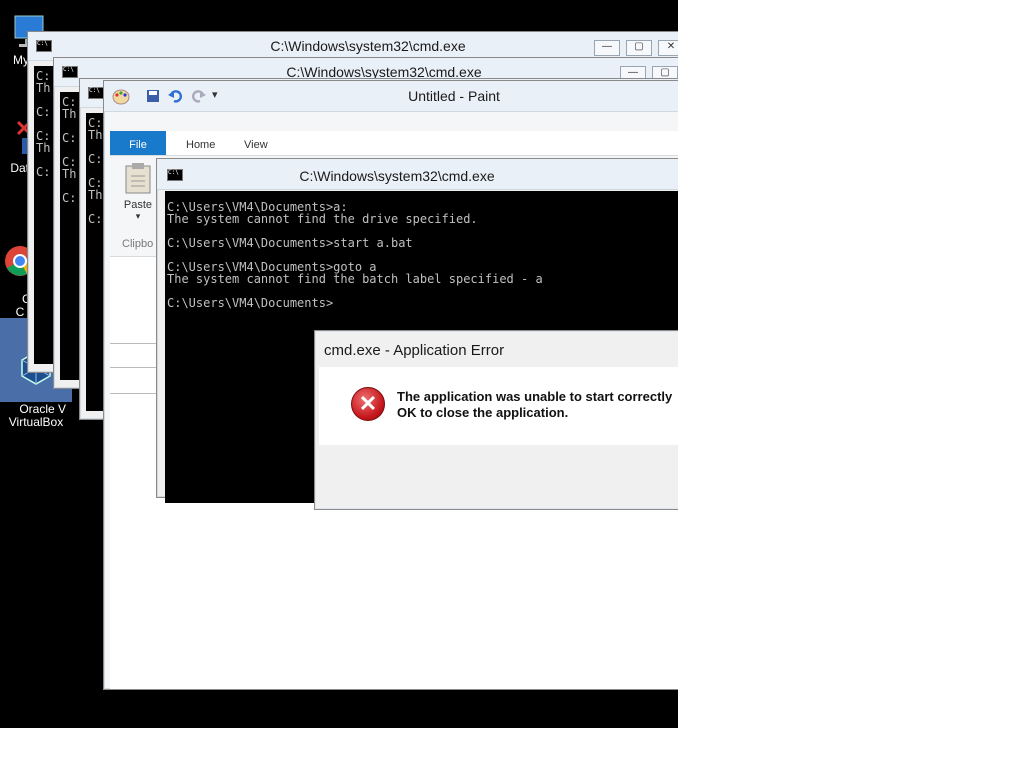  I want to click on desktop-icon-label: Oracle V VirtualBox, so click(37, 415).